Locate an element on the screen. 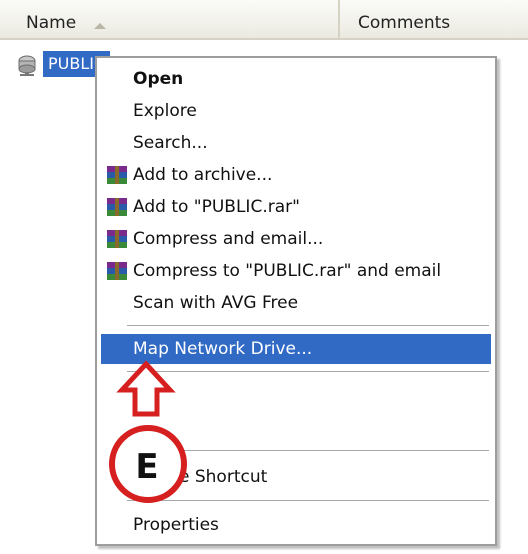 This screenshot has width=528, height=554. column-header-name: Name is located at coordinates (170, 19).